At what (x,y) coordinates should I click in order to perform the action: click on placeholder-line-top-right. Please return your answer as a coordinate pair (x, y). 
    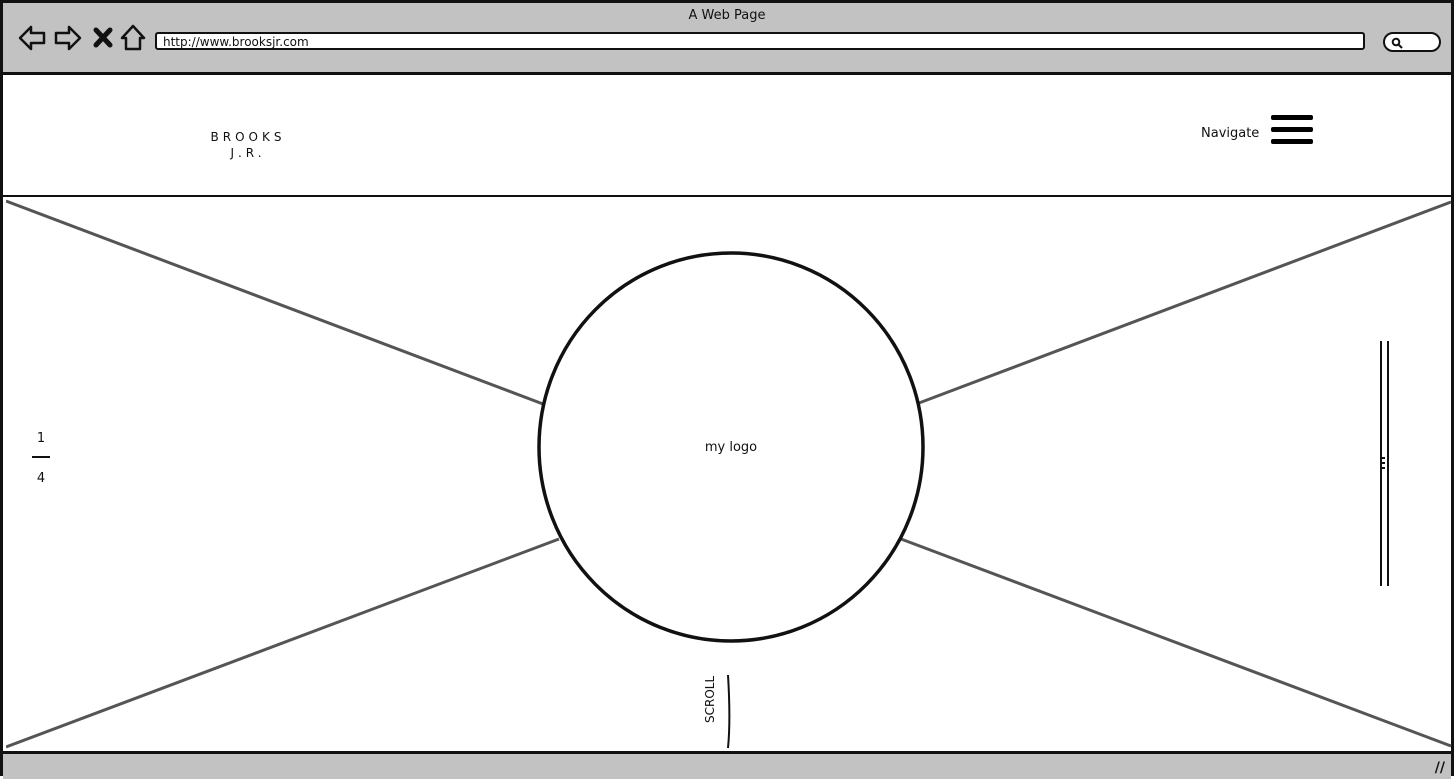
    Looking at the image, I should click on (1185, 302).